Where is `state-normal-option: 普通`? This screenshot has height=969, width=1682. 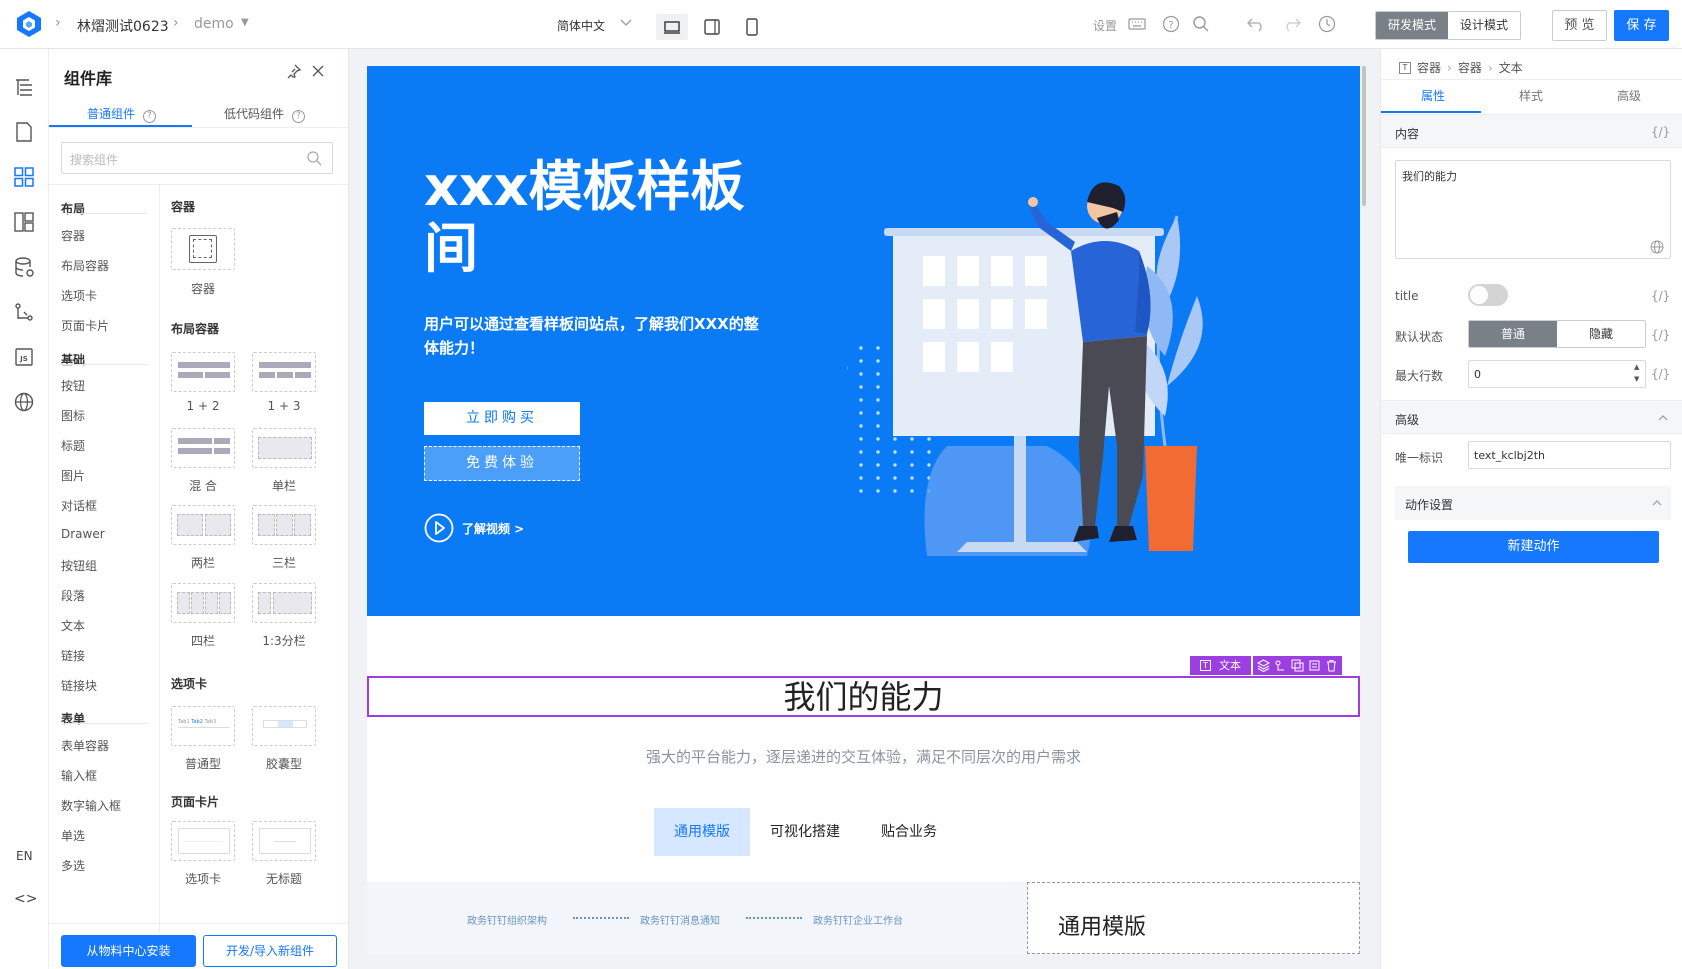
state-normal-option: 普通 is located at coordinates (1513, 334).